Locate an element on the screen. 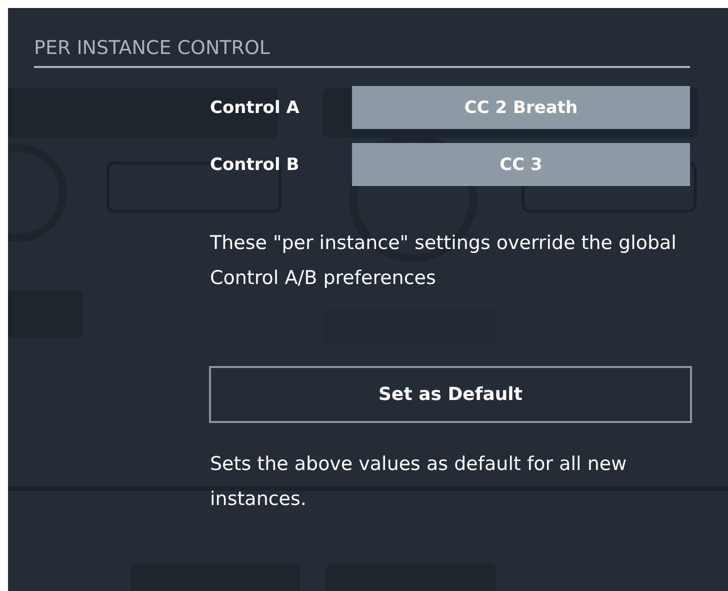 Image resolution: width=728 pixels, height=591 pixels. set-default-button: Set as Default is located at coordinates (450, 394).